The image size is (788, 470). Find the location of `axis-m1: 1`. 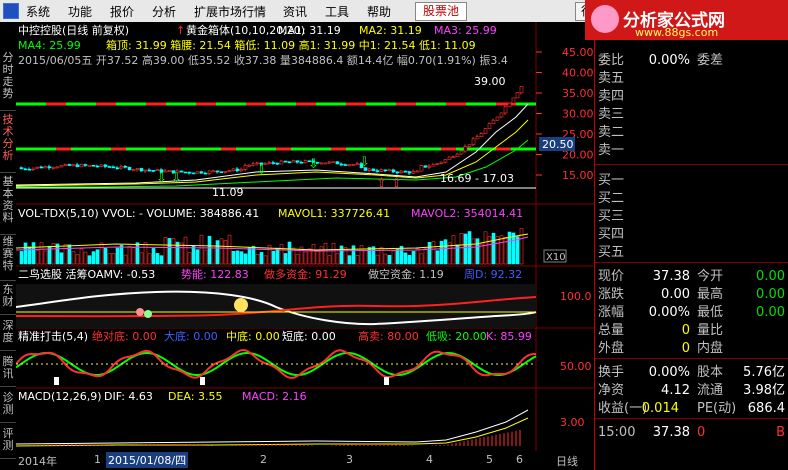

axis-m1: 1 is located at coordinates (97, 459).